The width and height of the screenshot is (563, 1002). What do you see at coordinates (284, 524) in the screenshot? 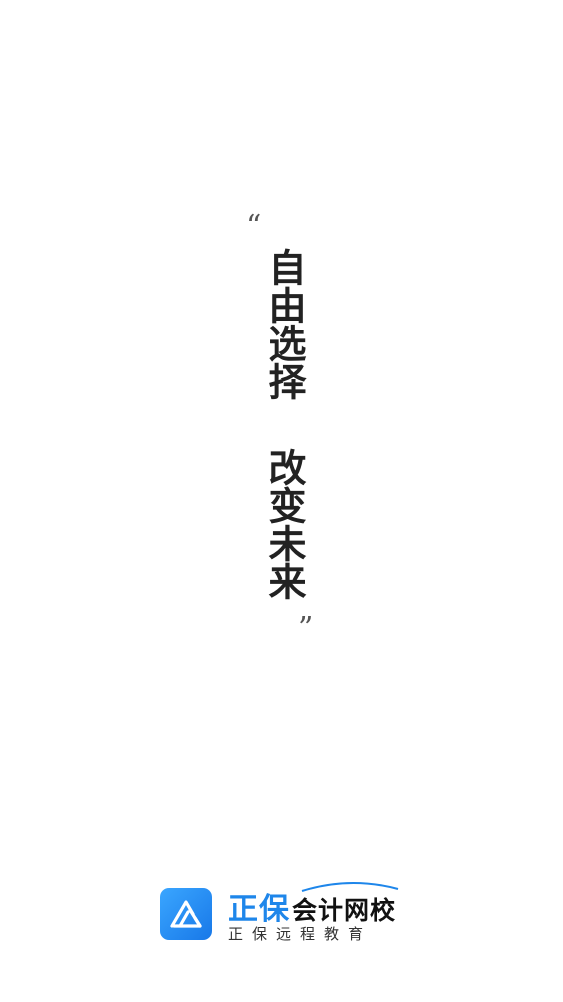
I see `slogan-line-2: 改变未来` at bounding box center [284, 524].